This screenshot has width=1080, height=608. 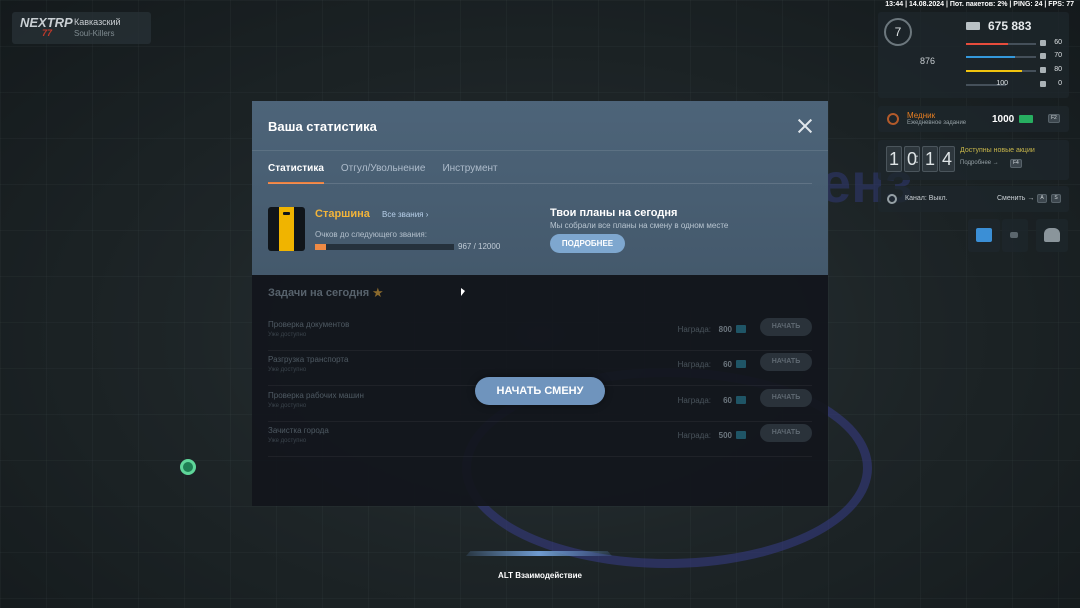 What do you see at coordinates (973, 199) in the screenshot?
I see `voice-channel-panel: Канал: Выкл. Сменить → A S` at bounding box center [973, 199].